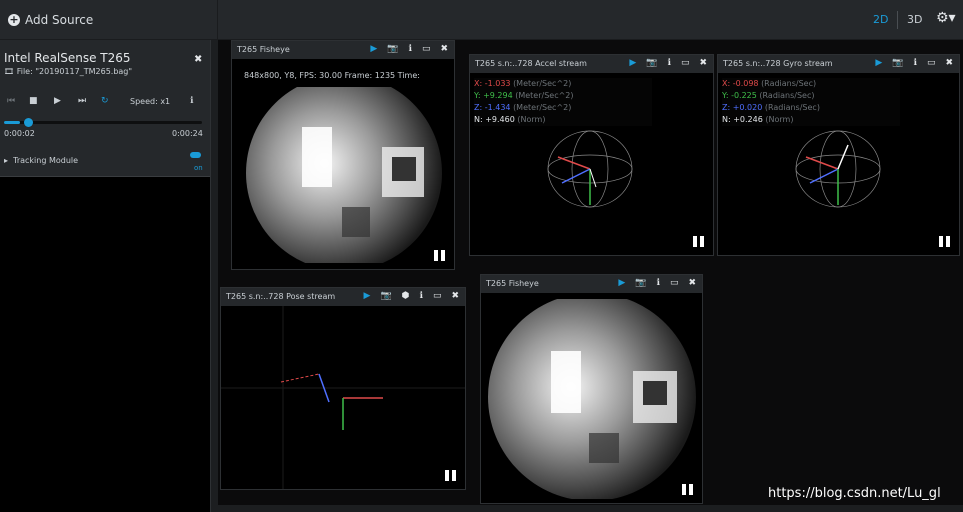 This screenshot has height=512, width=963. Describe the element at coordinates (109, 20) in the screenshot. I see `add-source-button: + Add Source` at that location.